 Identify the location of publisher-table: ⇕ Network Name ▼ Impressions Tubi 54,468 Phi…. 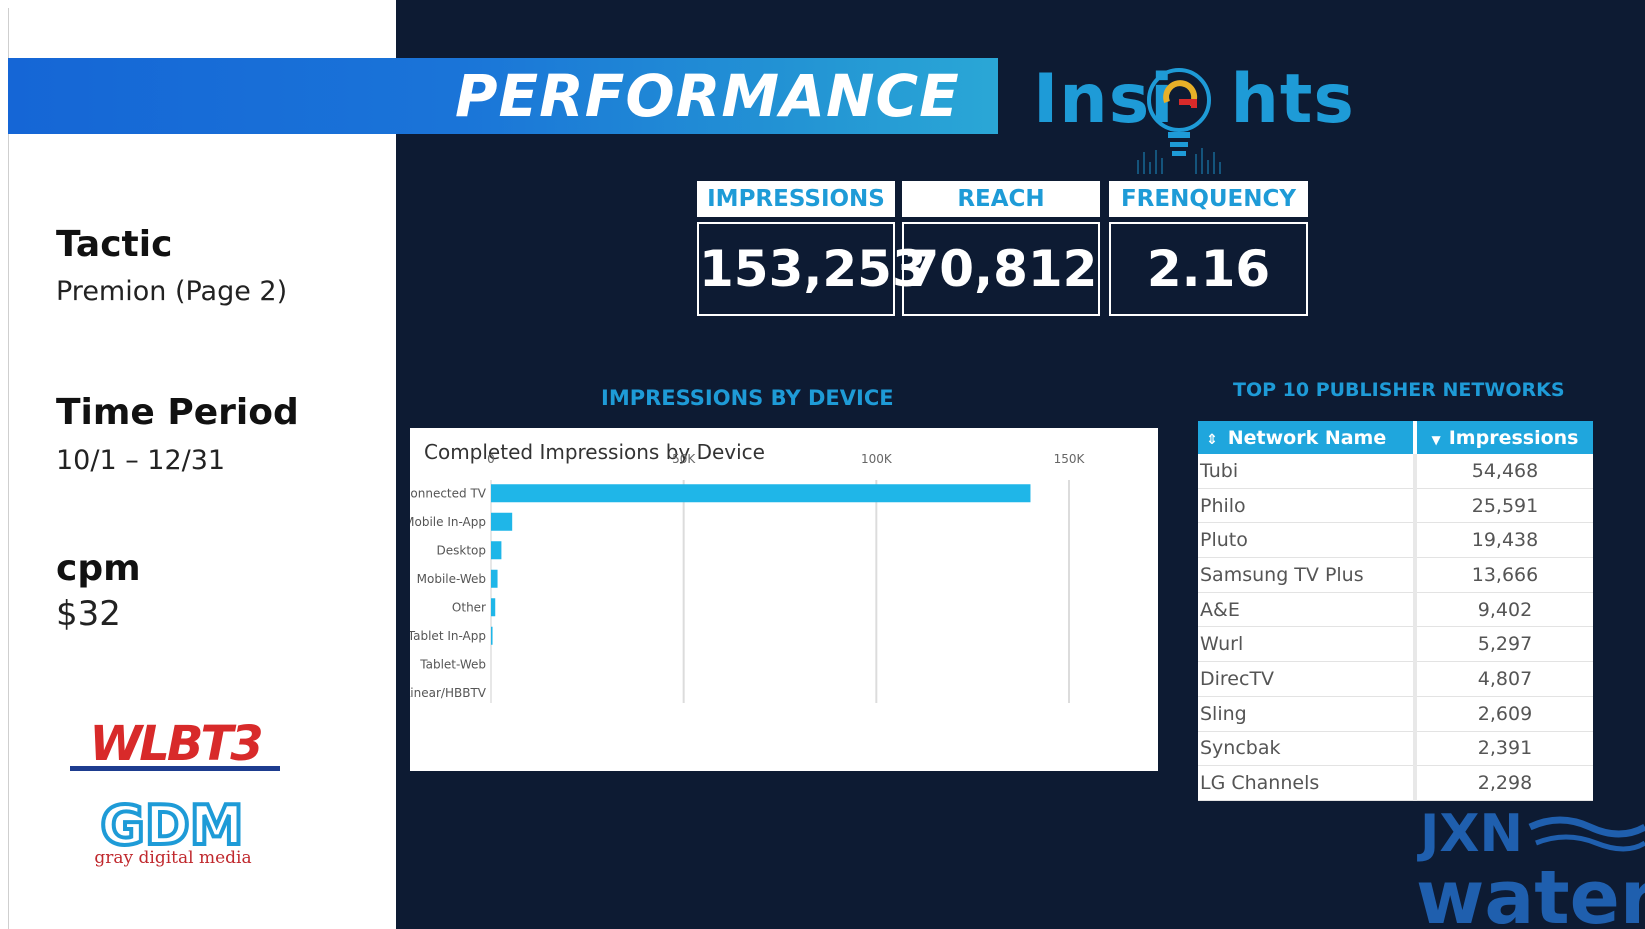
(1395, 611).